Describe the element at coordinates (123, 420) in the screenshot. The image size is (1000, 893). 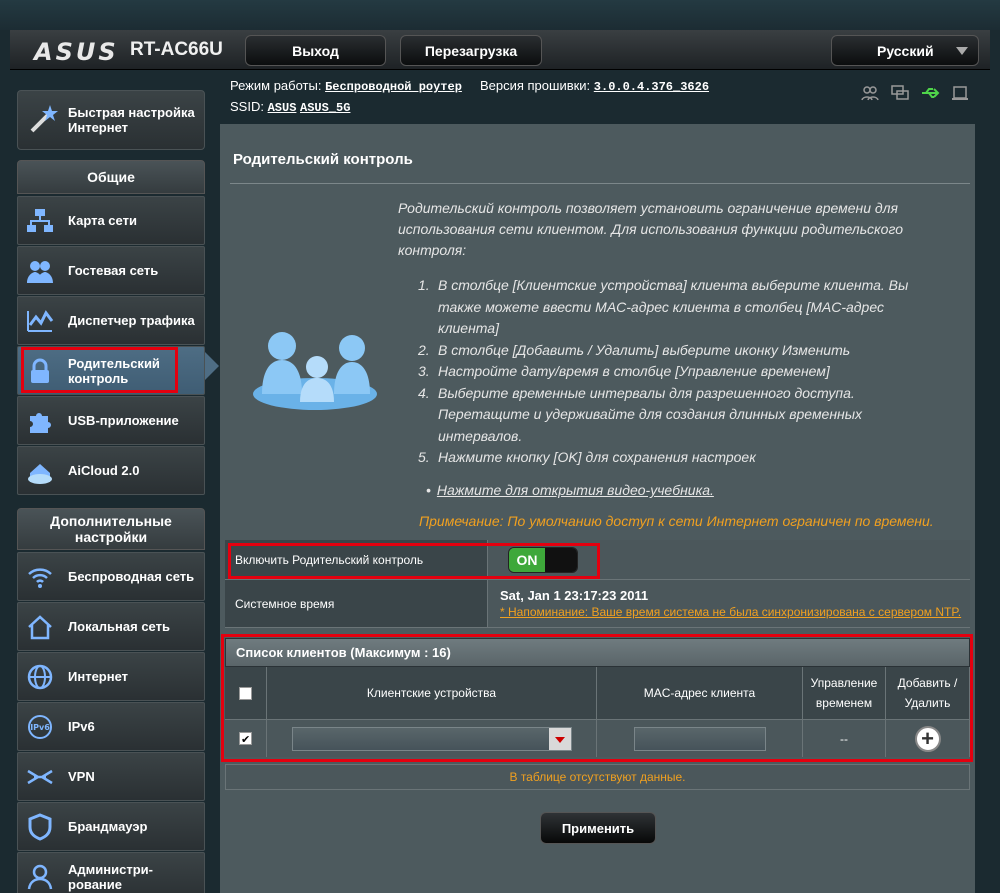
I see `sidebar-item-label: USB-приложение` at that location.